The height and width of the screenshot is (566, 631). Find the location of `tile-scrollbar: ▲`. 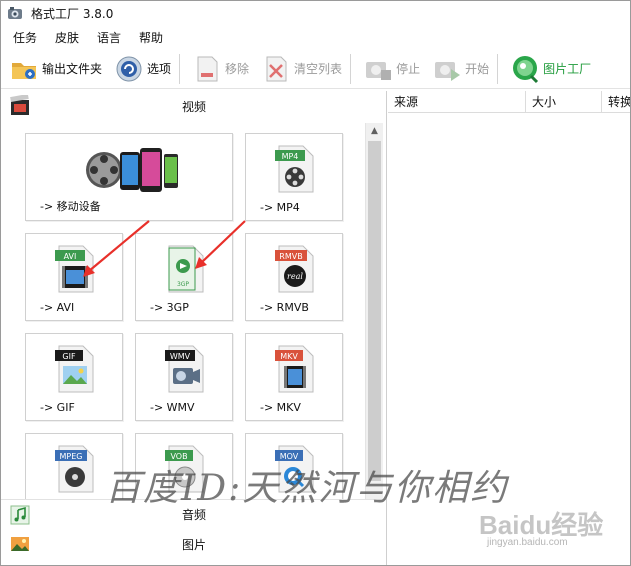

tile-scrollbar: ▲ is located at coordinates (374, 311).